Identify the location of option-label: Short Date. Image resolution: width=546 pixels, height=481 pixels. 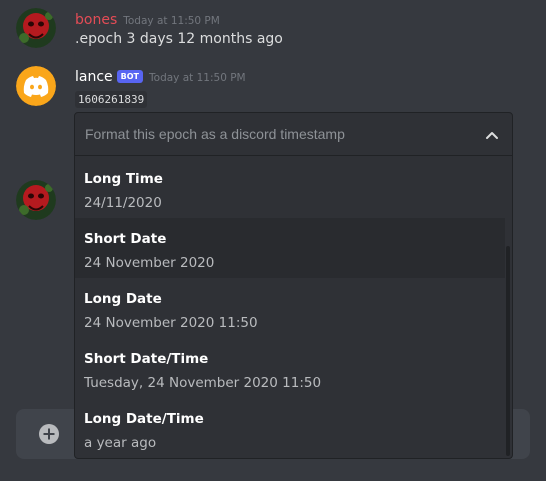
(125, 239).